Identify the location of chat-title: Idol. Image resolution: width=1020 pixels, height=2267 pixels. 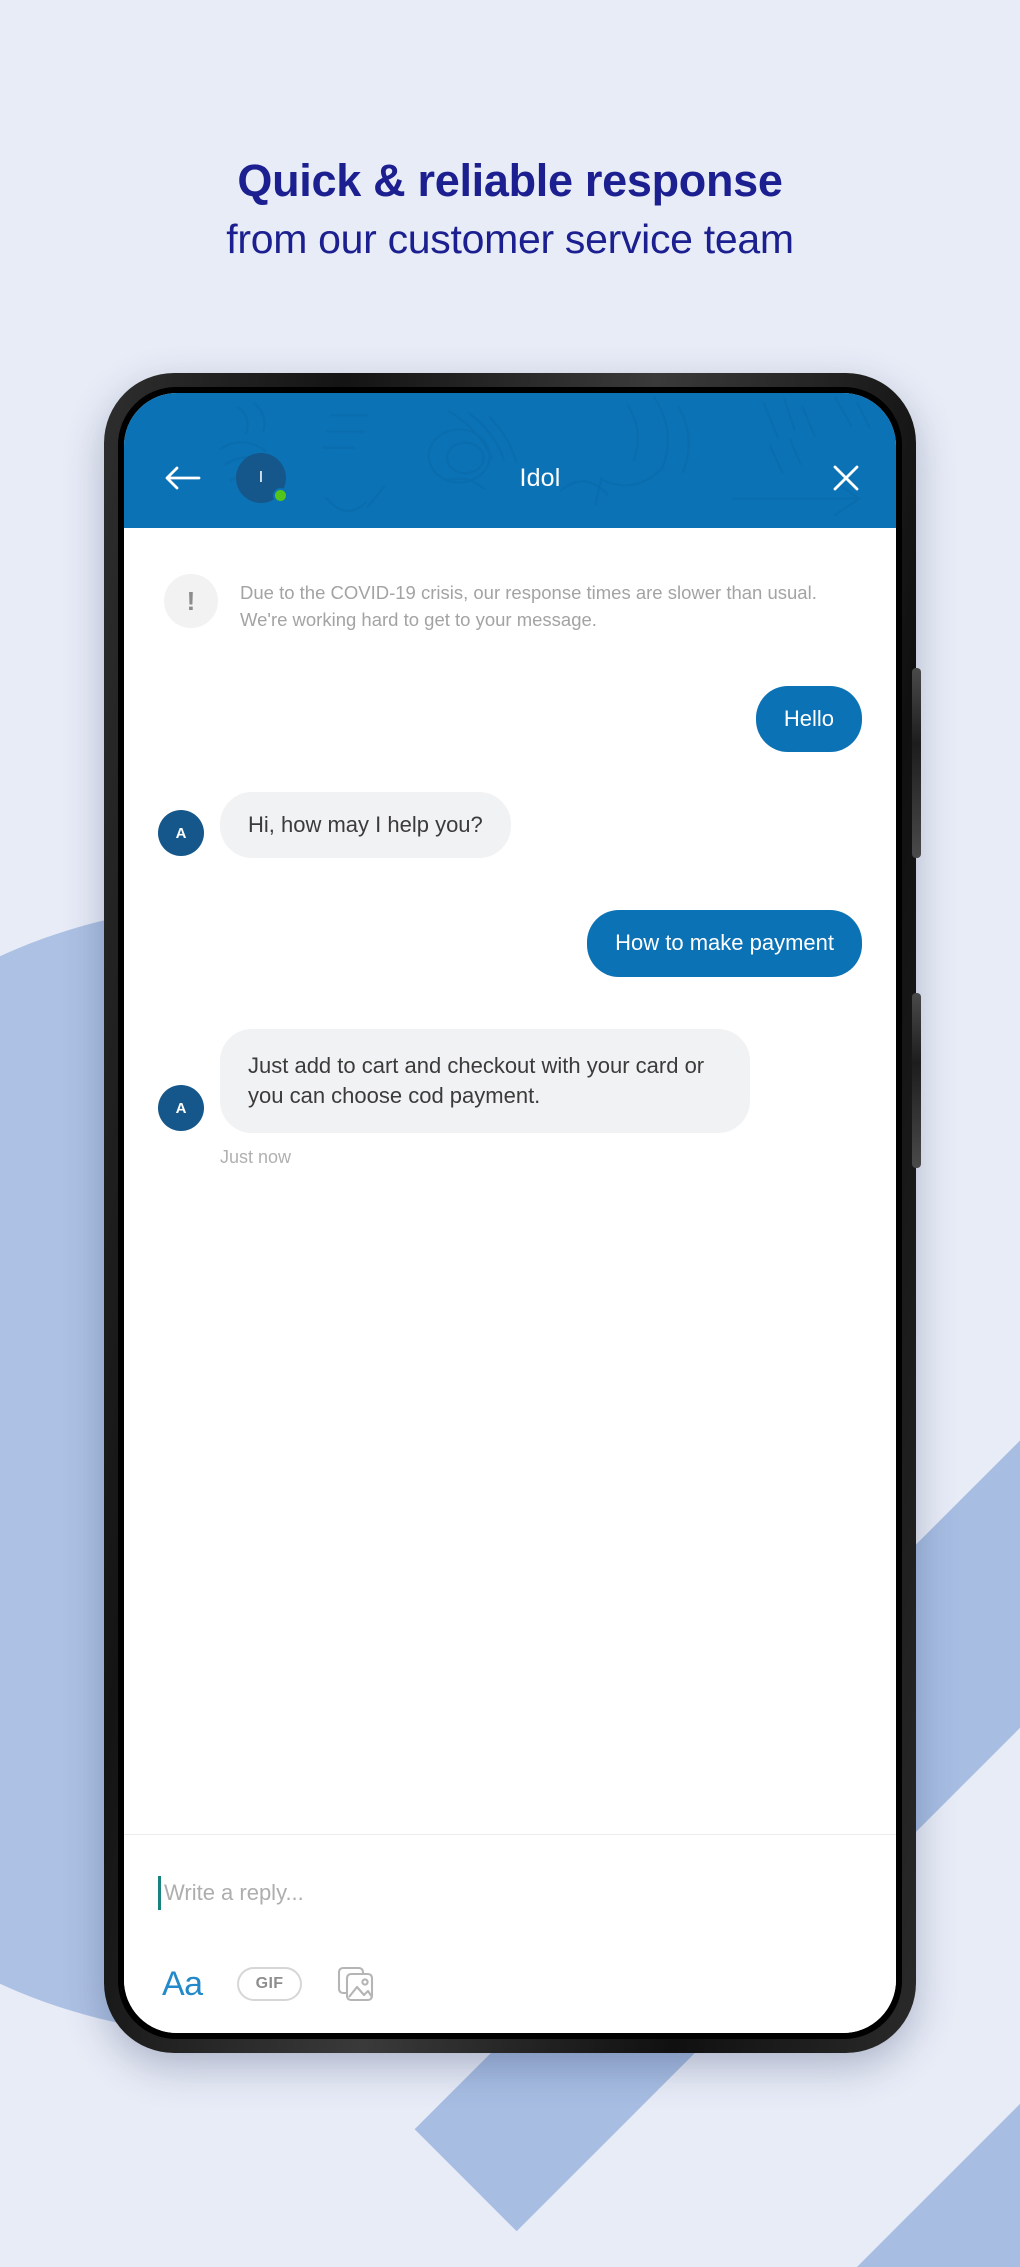
(540, 477).